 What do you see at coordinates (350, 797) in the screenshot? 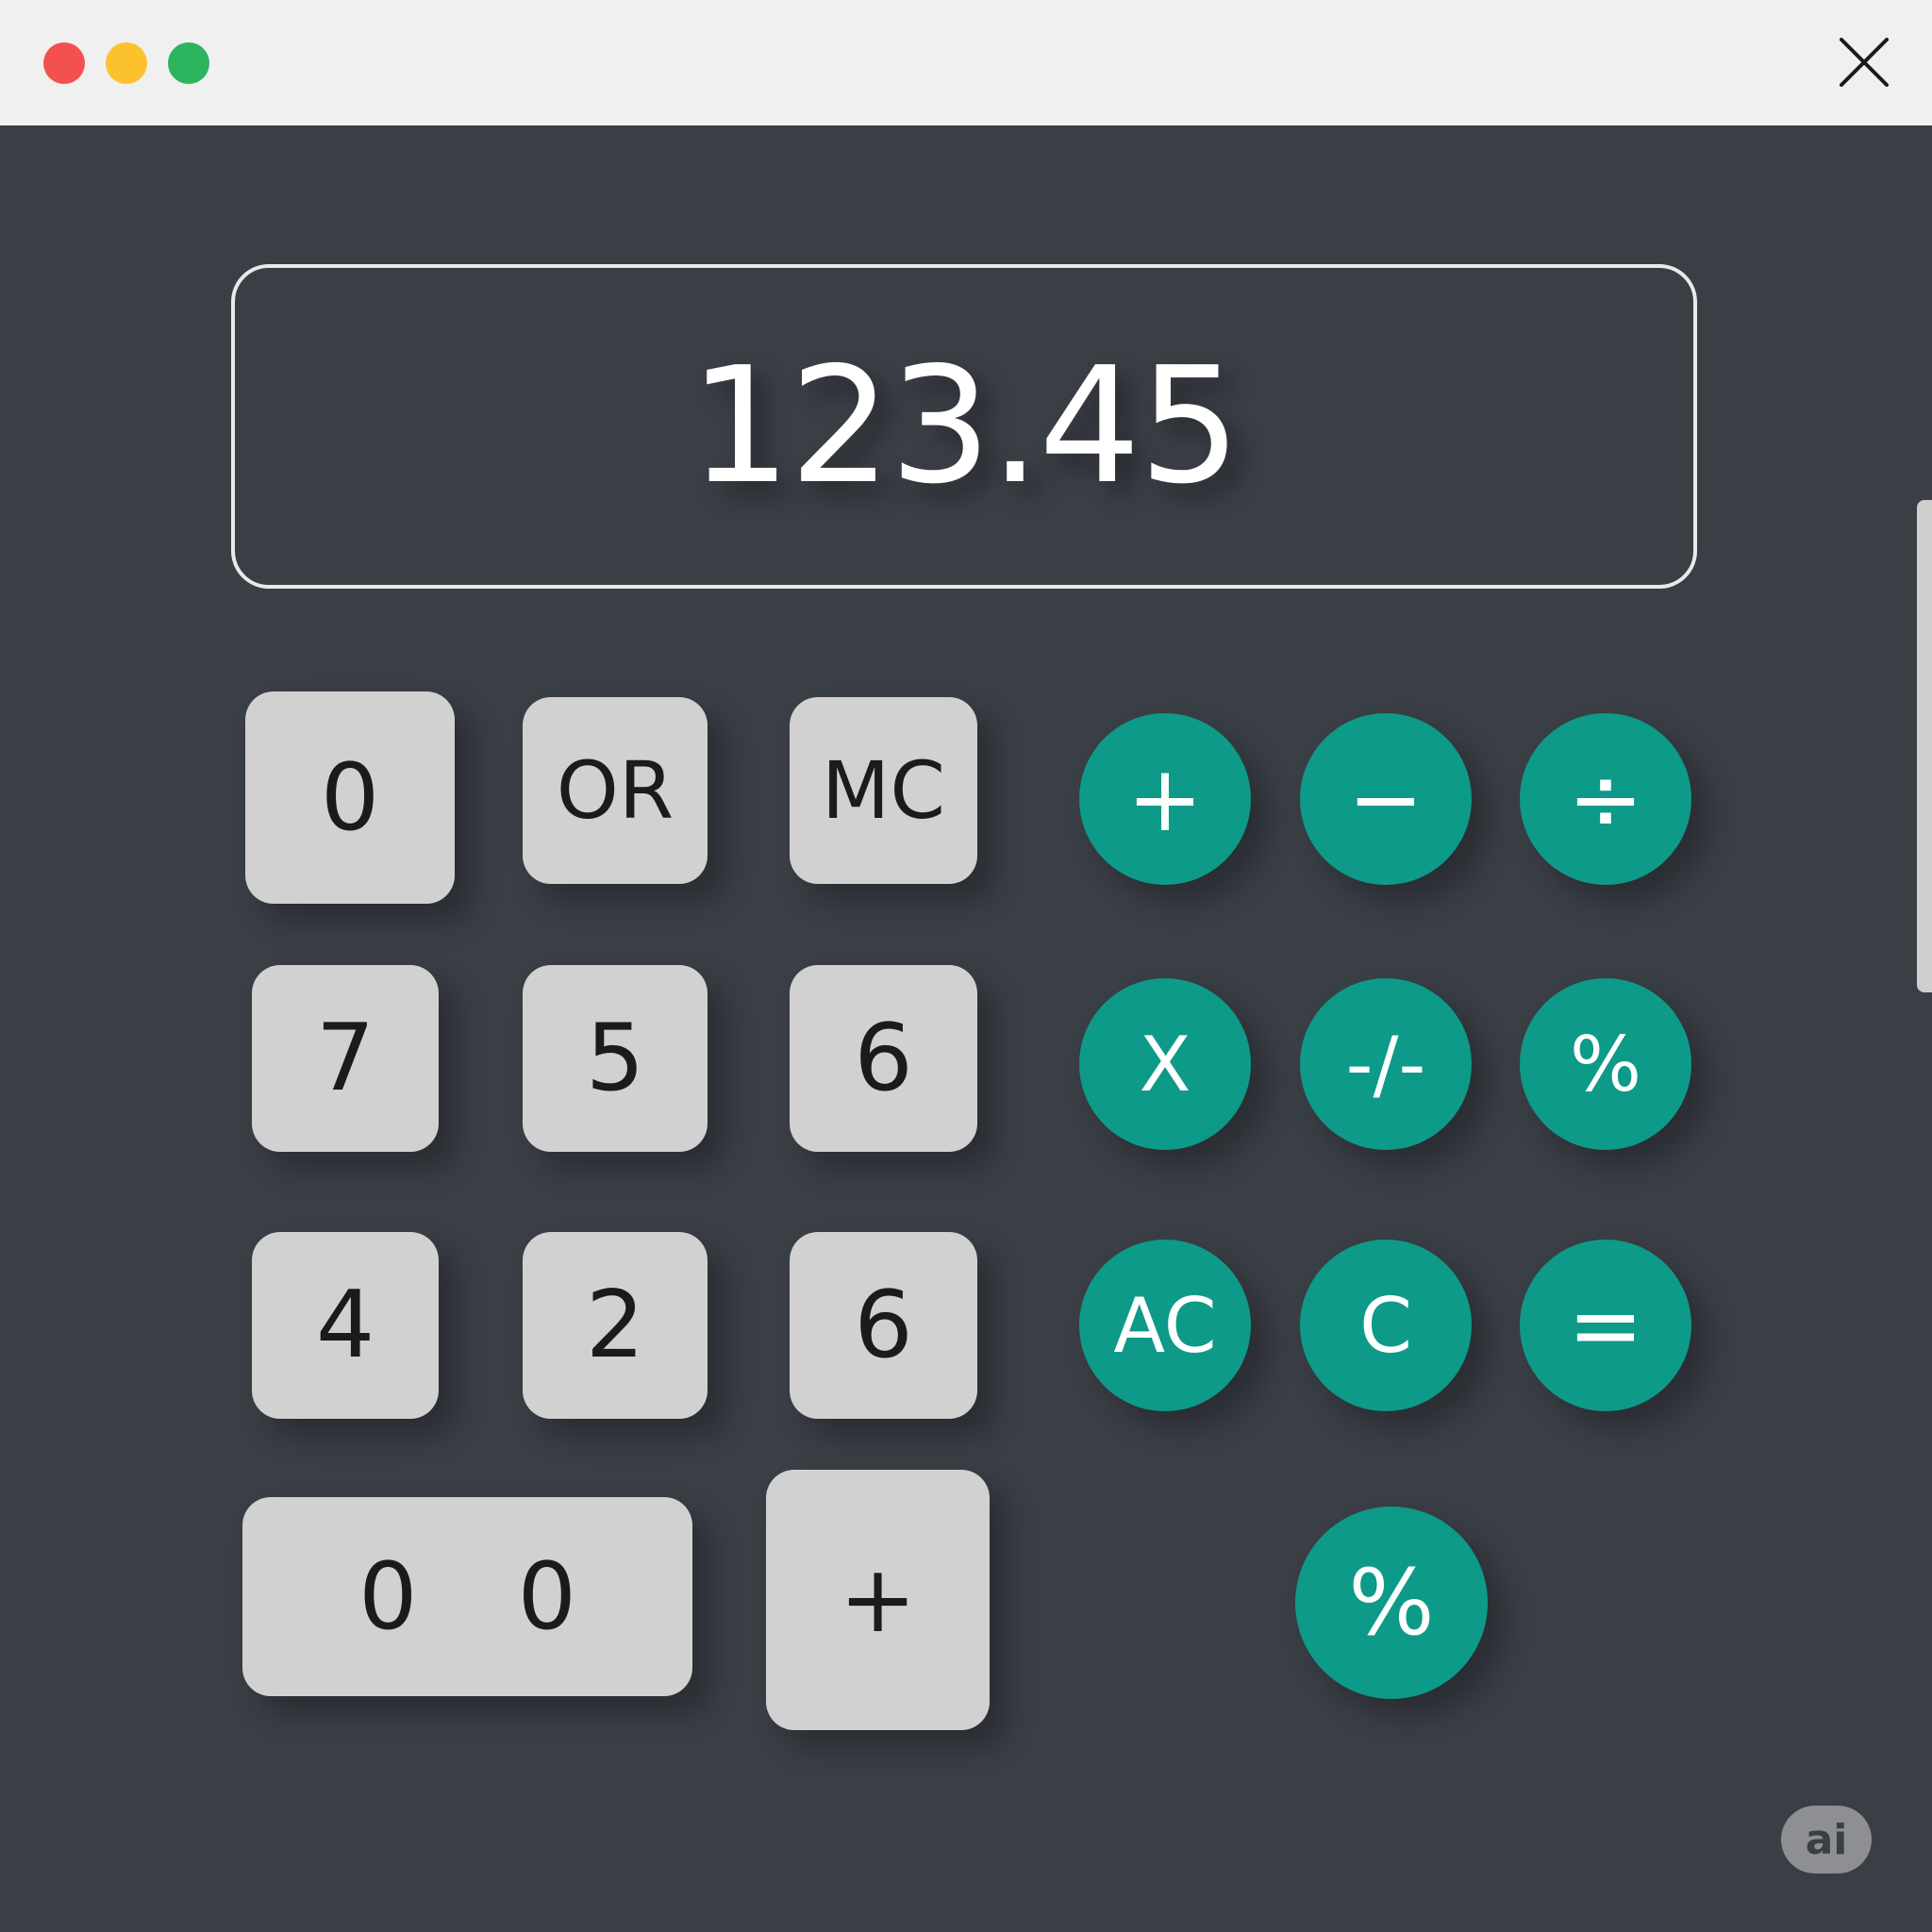
I see `key-0: 0` at bounding box center [350, 797].